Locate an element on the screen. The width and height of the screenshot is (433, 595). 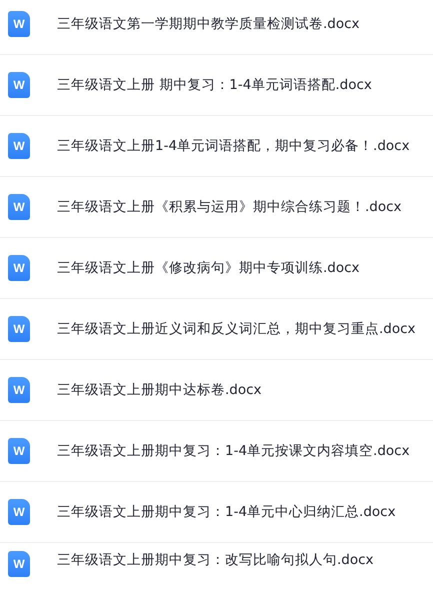
file-name-link: 三年级语文上册期中达标卷.docx is located at coordinates (159, 390).